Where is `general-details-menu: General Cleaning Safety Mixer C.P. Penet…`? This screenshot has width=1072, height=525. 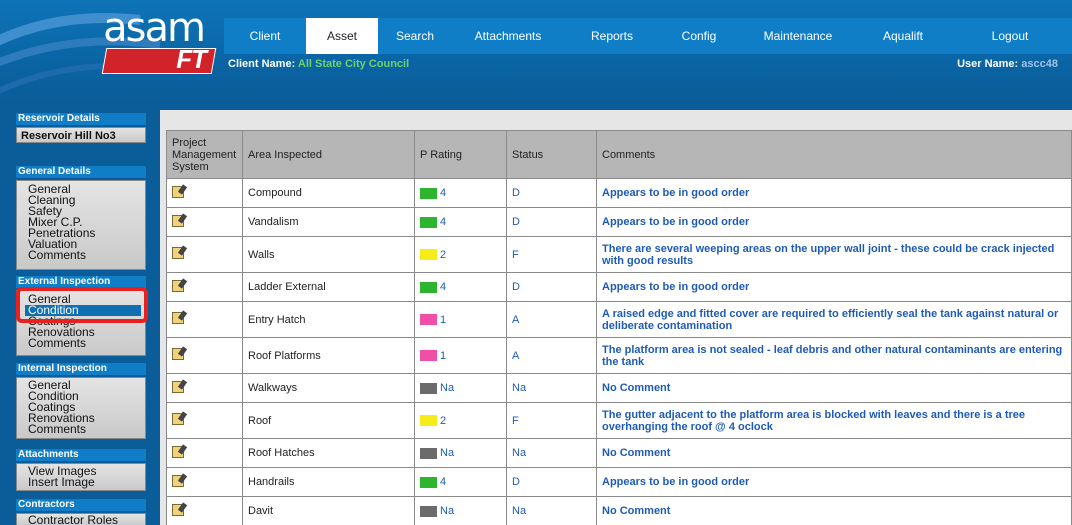 general-details-menu: General Cleaning Safety Mixer C.P. Penet… is located at coordinates (81, 225).